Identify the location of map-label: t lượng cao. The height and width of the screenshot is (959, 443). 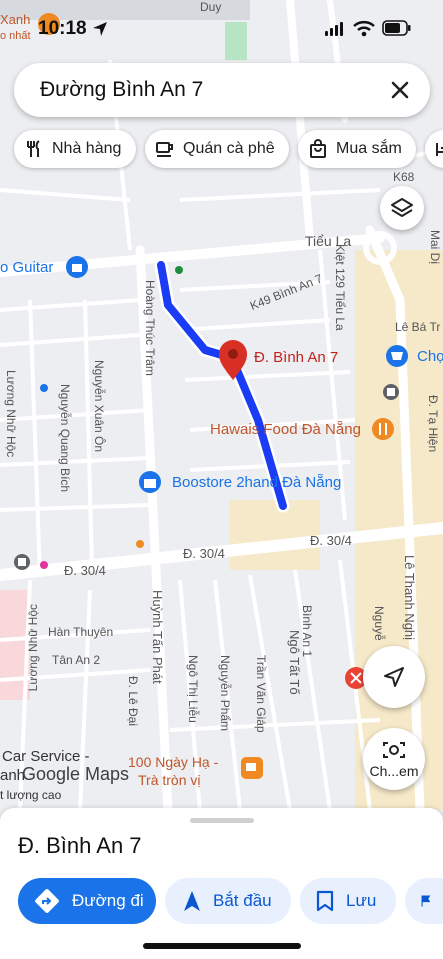
(31, 795).